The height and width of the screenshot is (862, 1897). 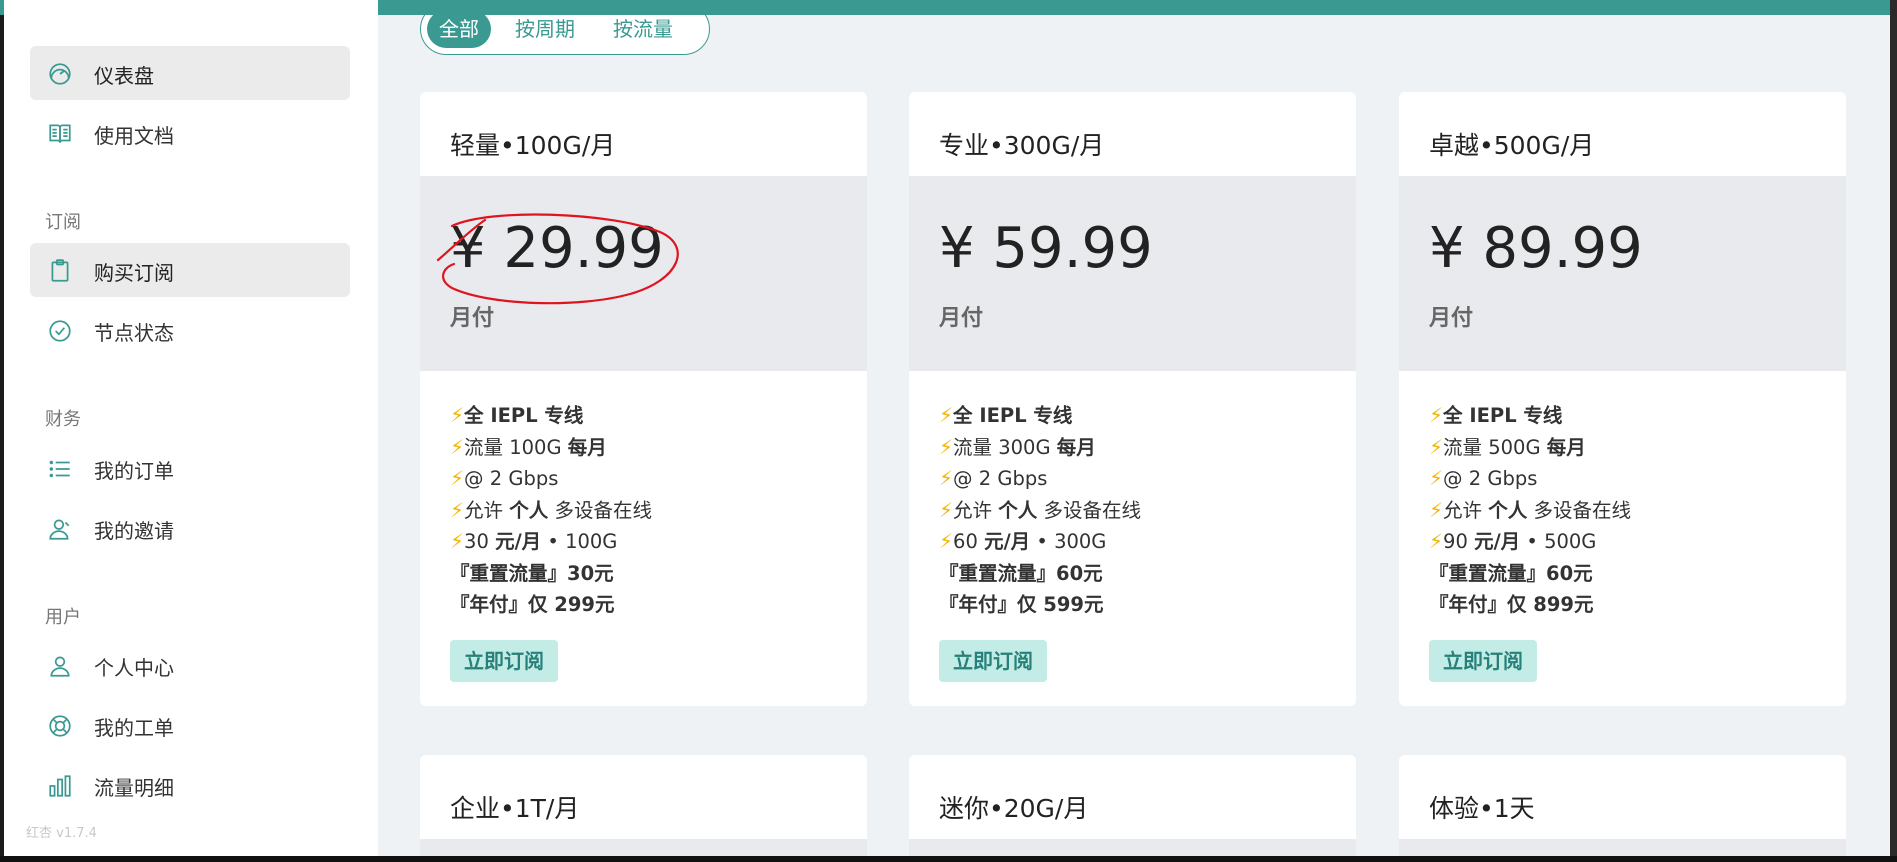 I want to click on sidebar-item-label: 购买订阅, so click(x=134, y=273).